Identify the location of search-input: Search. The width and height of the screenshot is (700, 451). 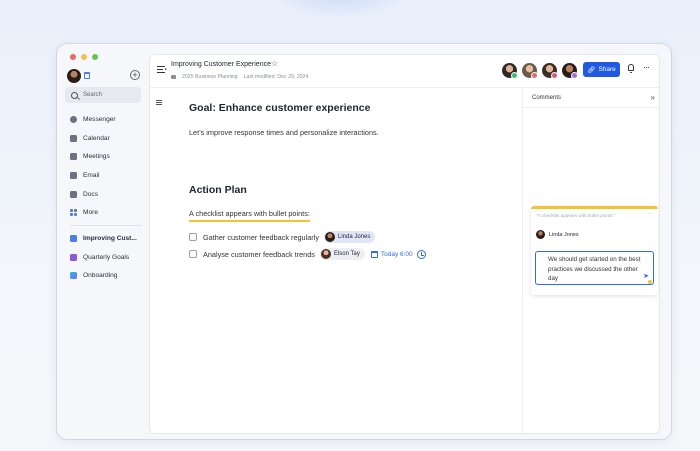
(103, 95).